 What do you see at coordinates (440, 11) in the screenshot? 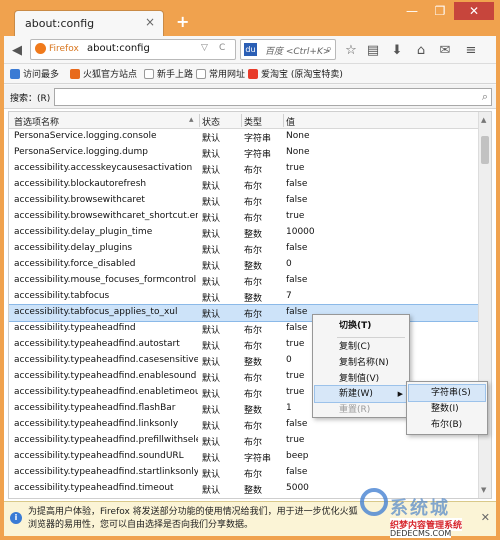
I see `restore-button: ❐` at bounding box center [440, 11].